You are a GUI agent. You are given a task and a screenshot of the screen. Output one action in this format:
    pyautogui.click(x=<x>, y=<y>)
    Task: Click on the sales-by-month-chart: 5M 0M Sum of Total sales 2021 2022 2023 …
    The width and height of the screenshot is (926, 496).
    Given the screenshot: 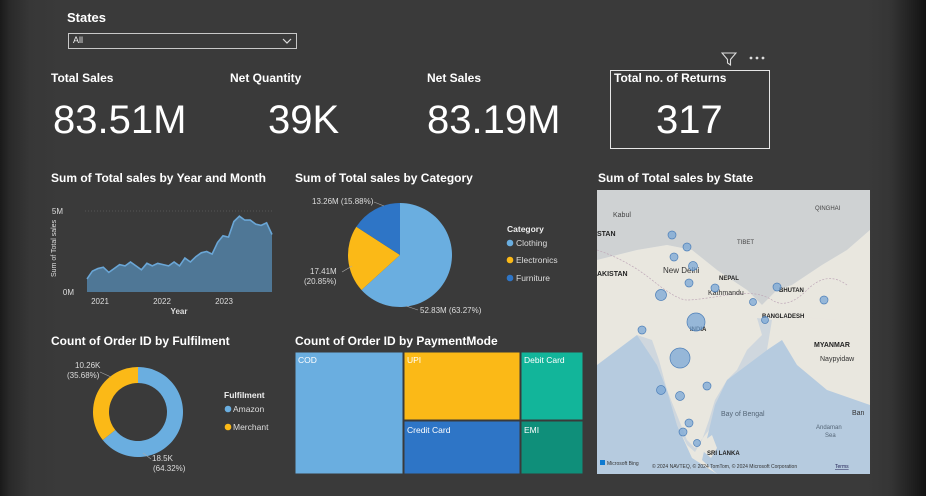 What is the action you would take?
    pyautogui.click(x=162, y=257)
    